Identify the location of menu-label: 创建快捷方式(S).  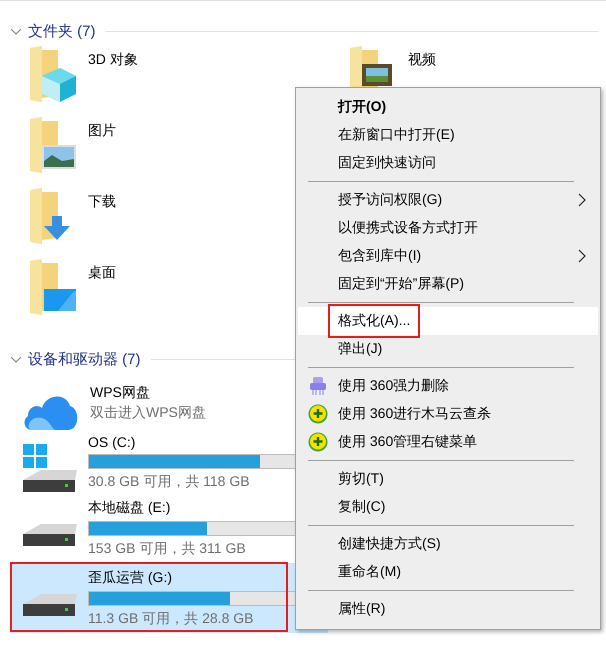
(389, 544).